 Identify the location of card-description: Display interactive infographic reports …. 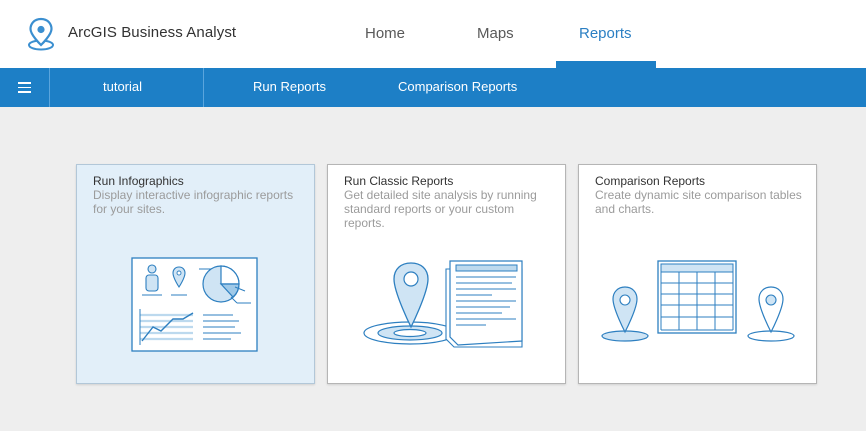
(193, 202).